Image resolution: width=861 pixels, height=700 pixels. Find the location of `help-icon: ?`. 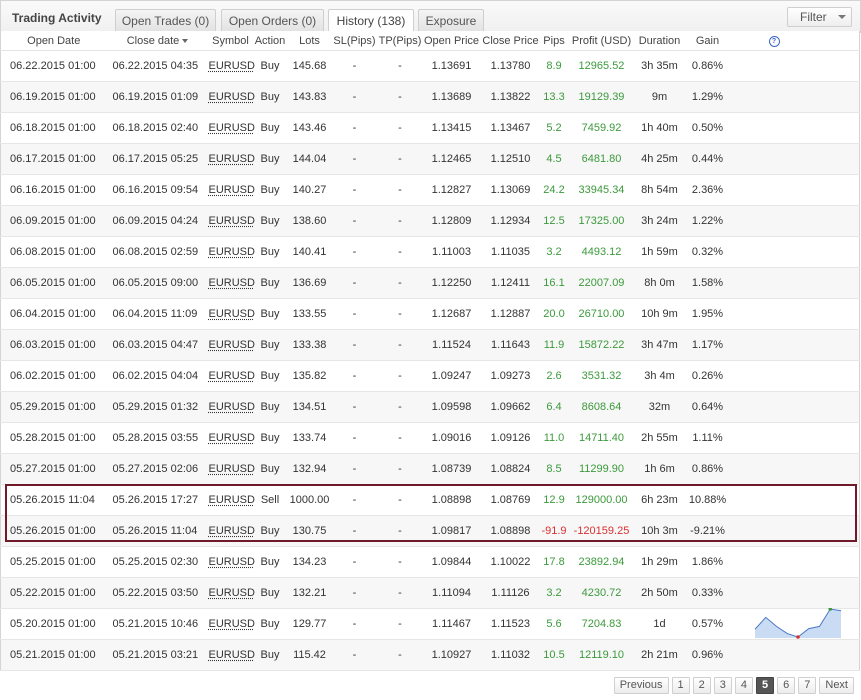

help-icon: ? is located at coordinates (774, 41).